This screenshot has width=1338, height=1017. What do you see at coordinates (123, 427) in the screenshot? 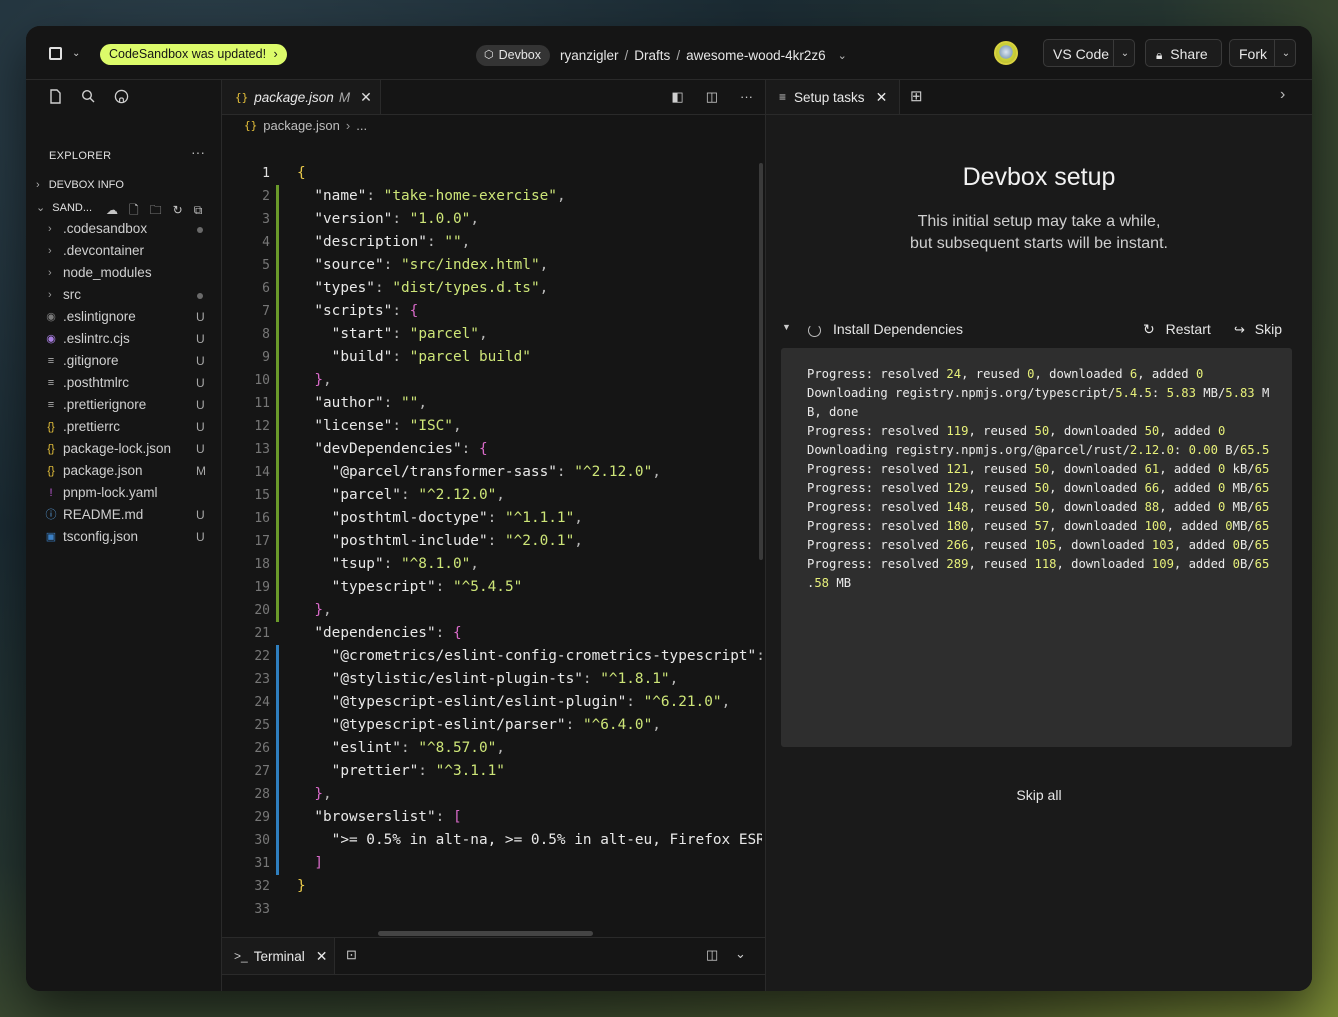
I see `tree-file: {} .prettierrc U` at bounding box center [123, 427].